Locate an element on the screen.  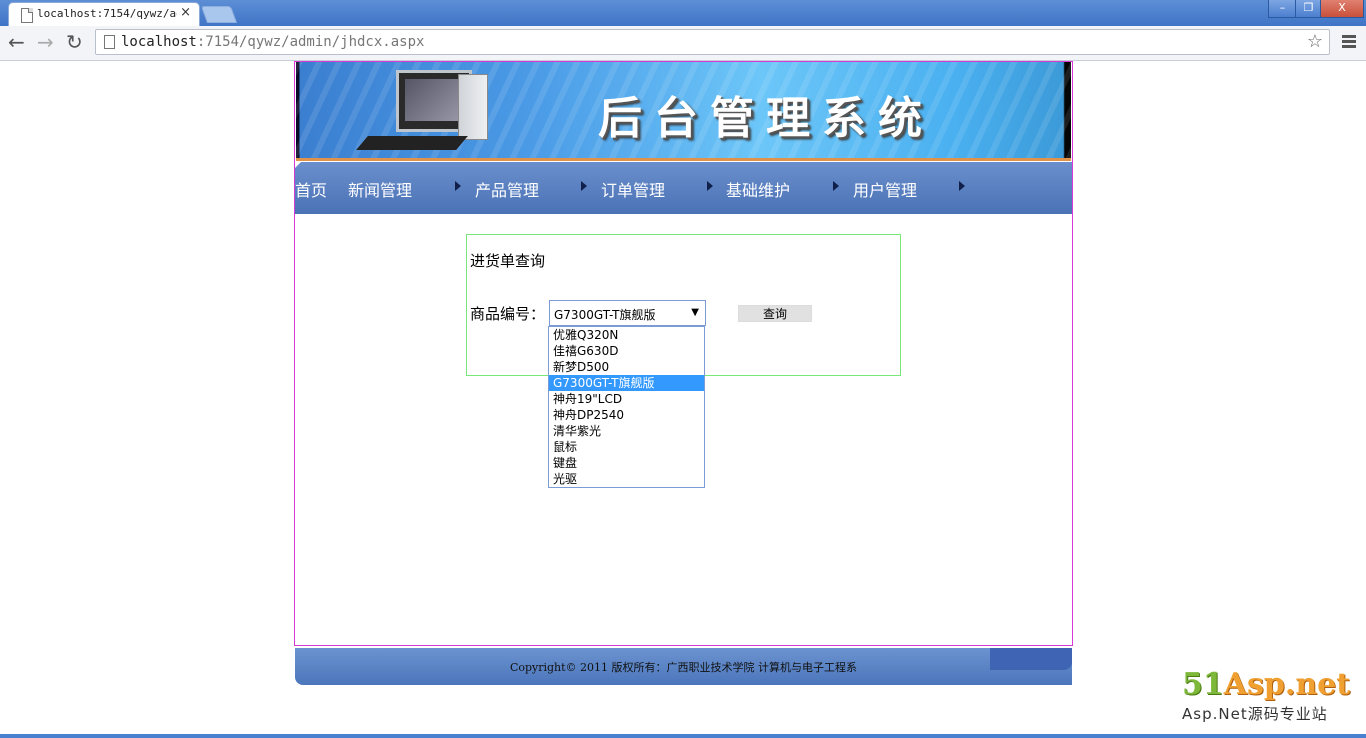
dropdown-option: 神舟DP2540 is located at coordinates (626, 415).